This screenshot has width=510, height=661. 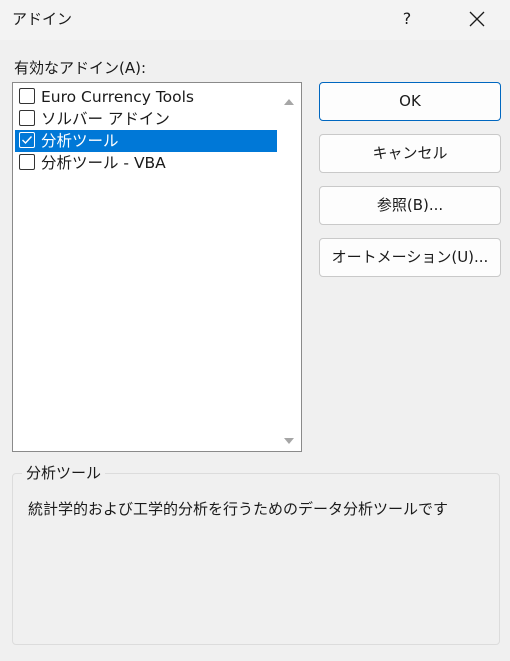 I want to click on addin-item-euro-currency-tools: Euro Currency Tools, so click(x=146, y=97).